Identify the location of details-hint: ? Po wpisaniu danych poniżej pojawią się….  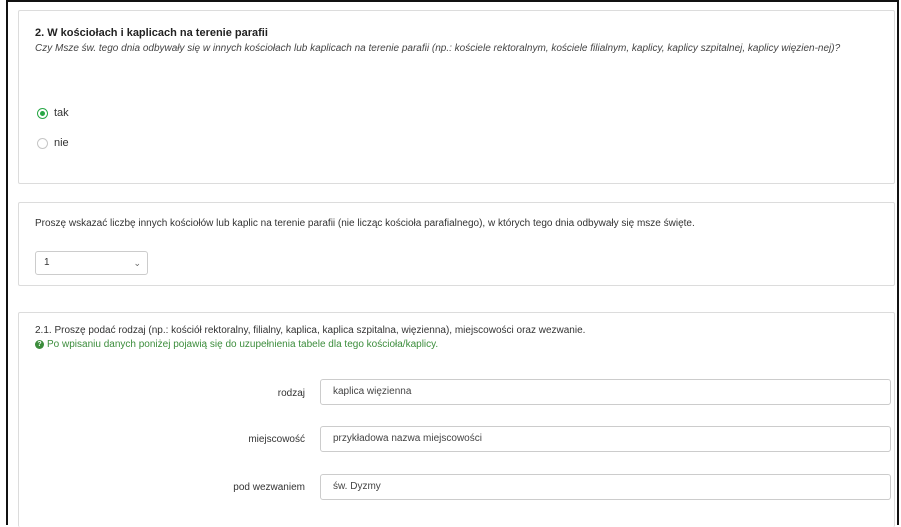
(236, 344).